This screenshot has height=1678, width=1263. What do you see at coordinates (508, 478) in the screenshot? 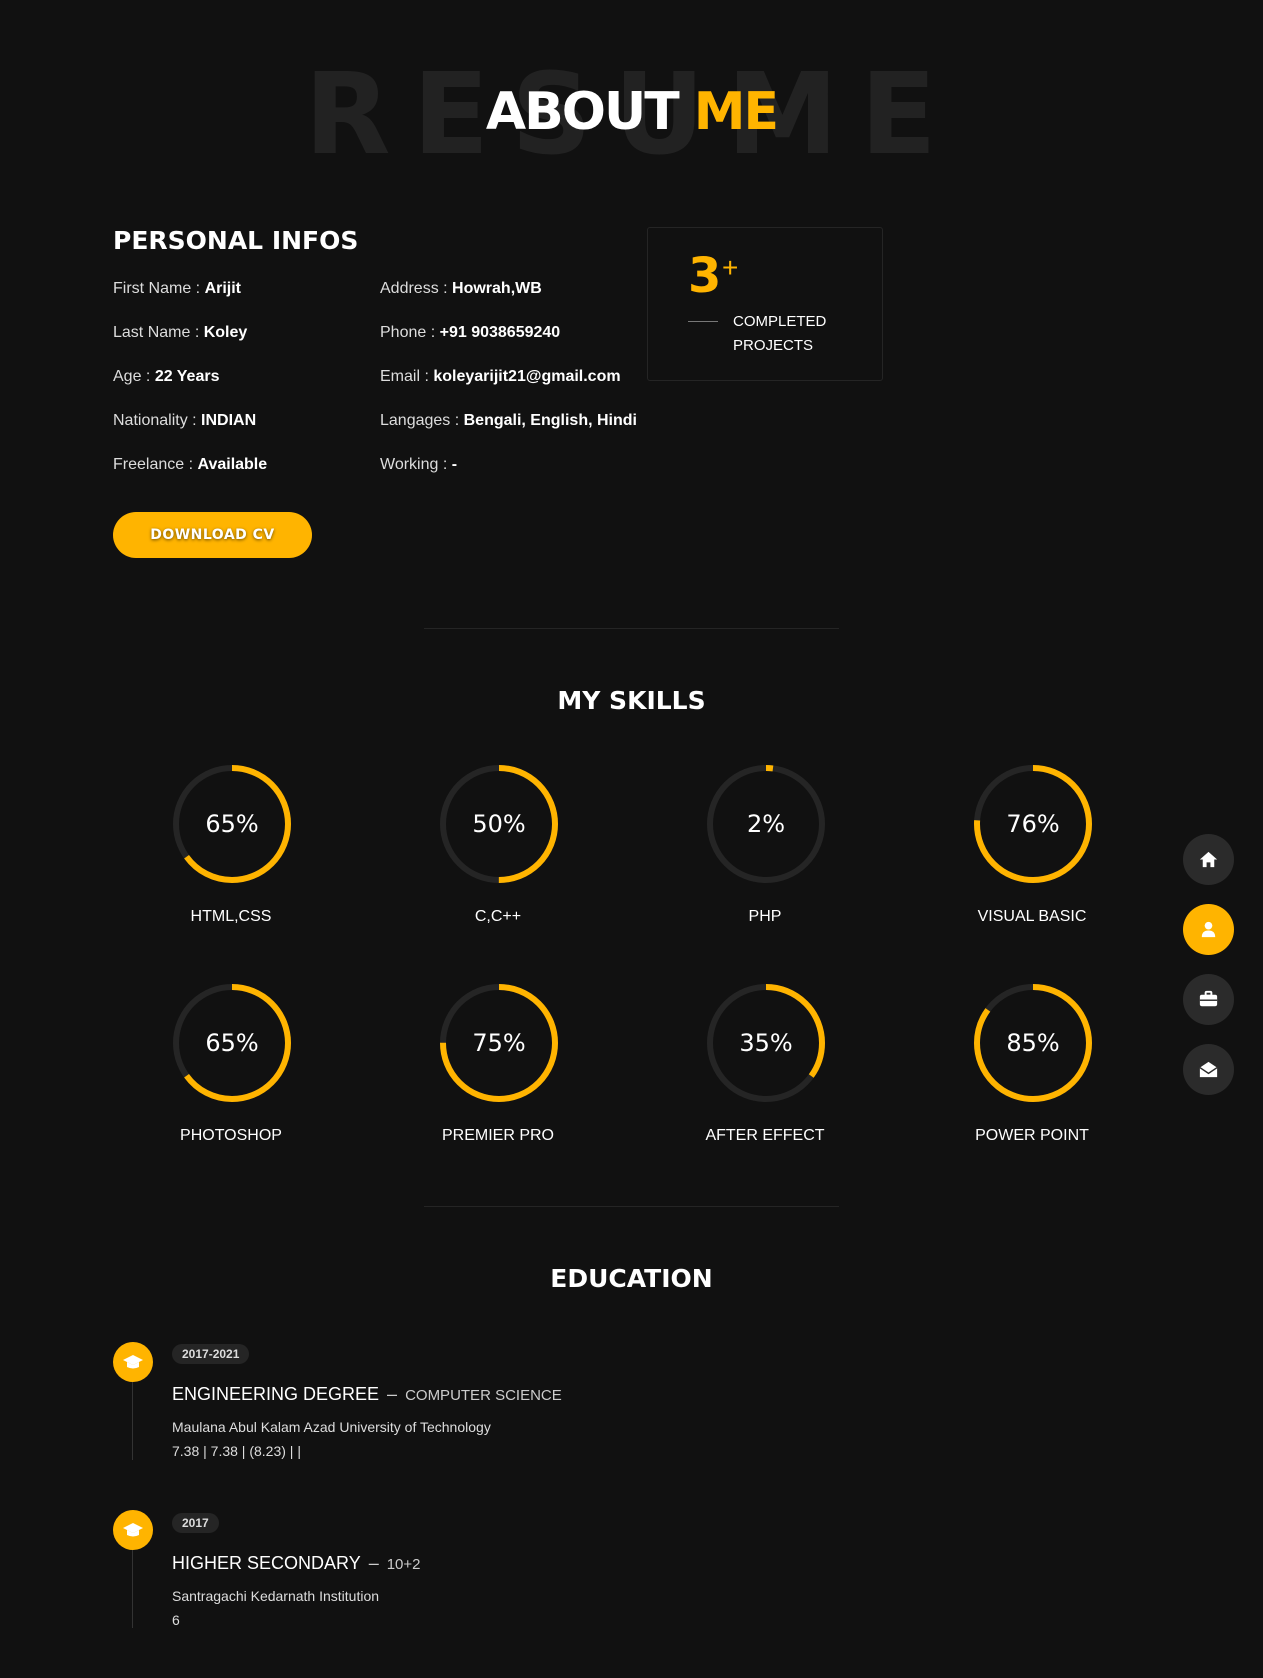
I see `info-working: Working : -` at bounding box center [508, 478].